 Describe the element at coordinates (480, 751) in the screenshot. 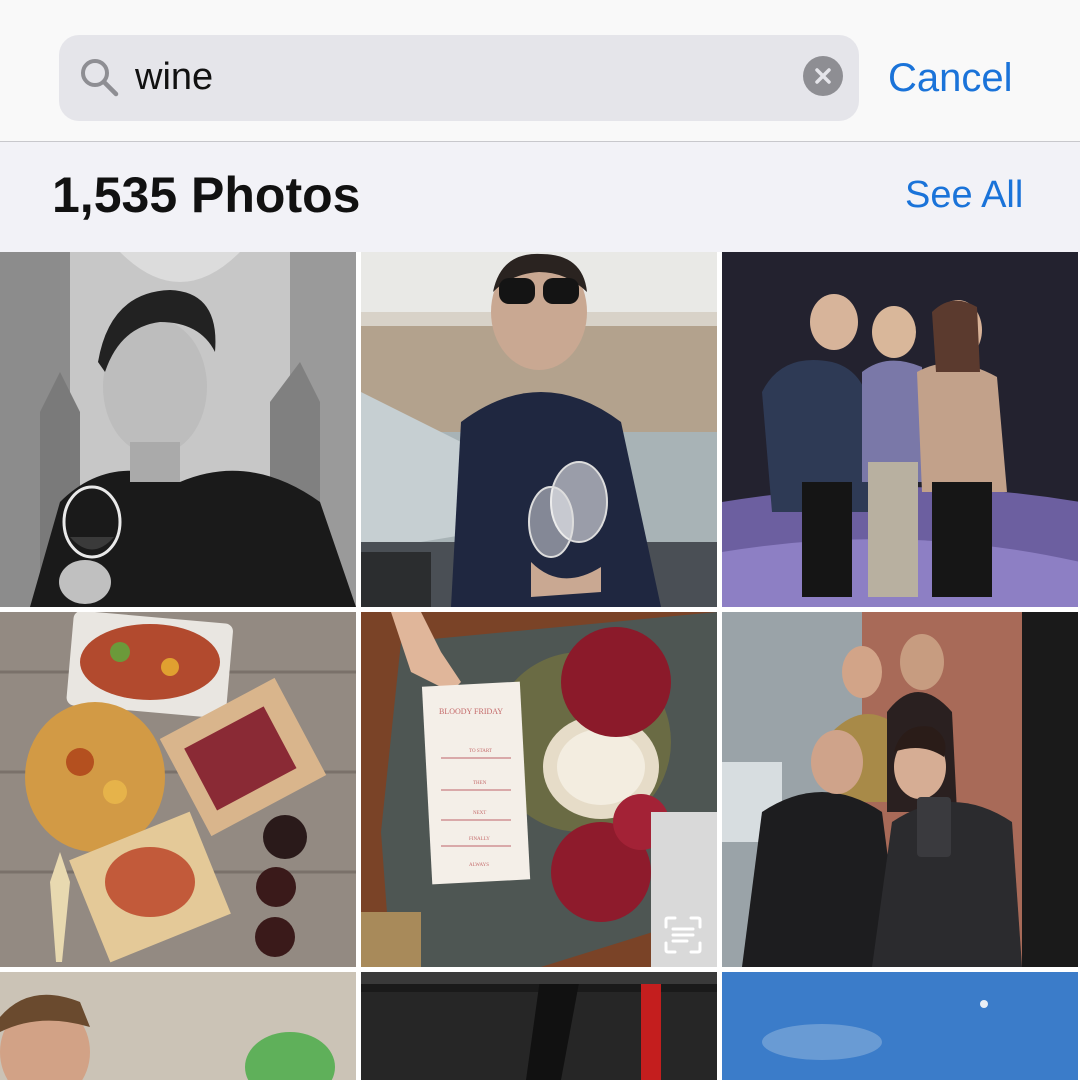

I see `menu-course-1: TO START` at that location.